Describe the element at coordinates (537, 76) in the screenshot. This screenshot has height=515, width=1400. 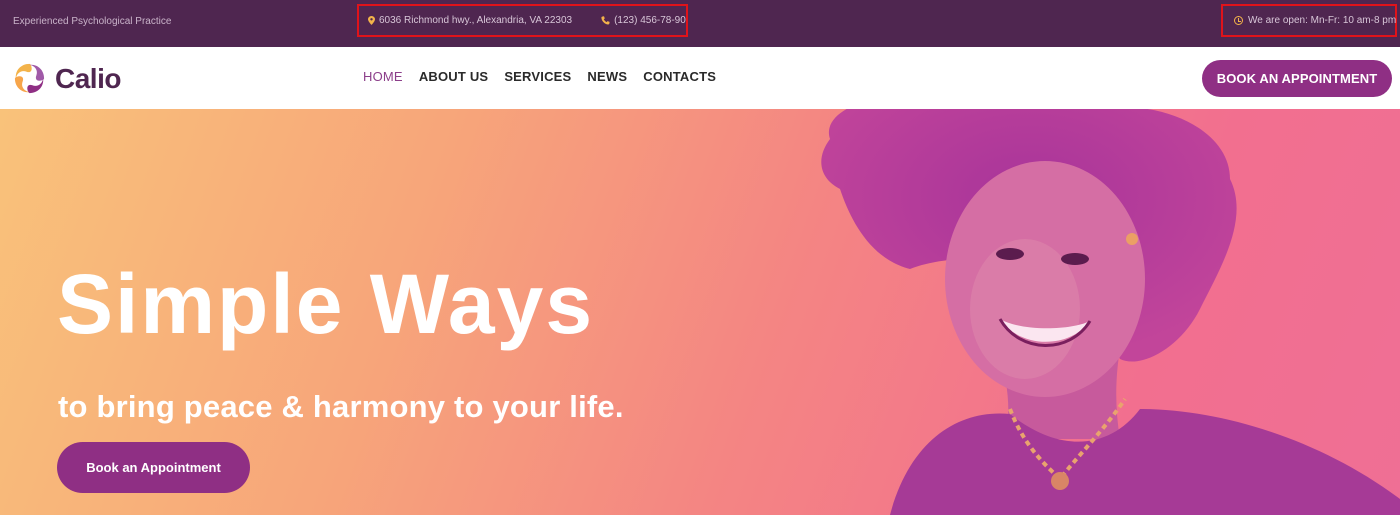
I see `nav-services: SERVICES` at that location.